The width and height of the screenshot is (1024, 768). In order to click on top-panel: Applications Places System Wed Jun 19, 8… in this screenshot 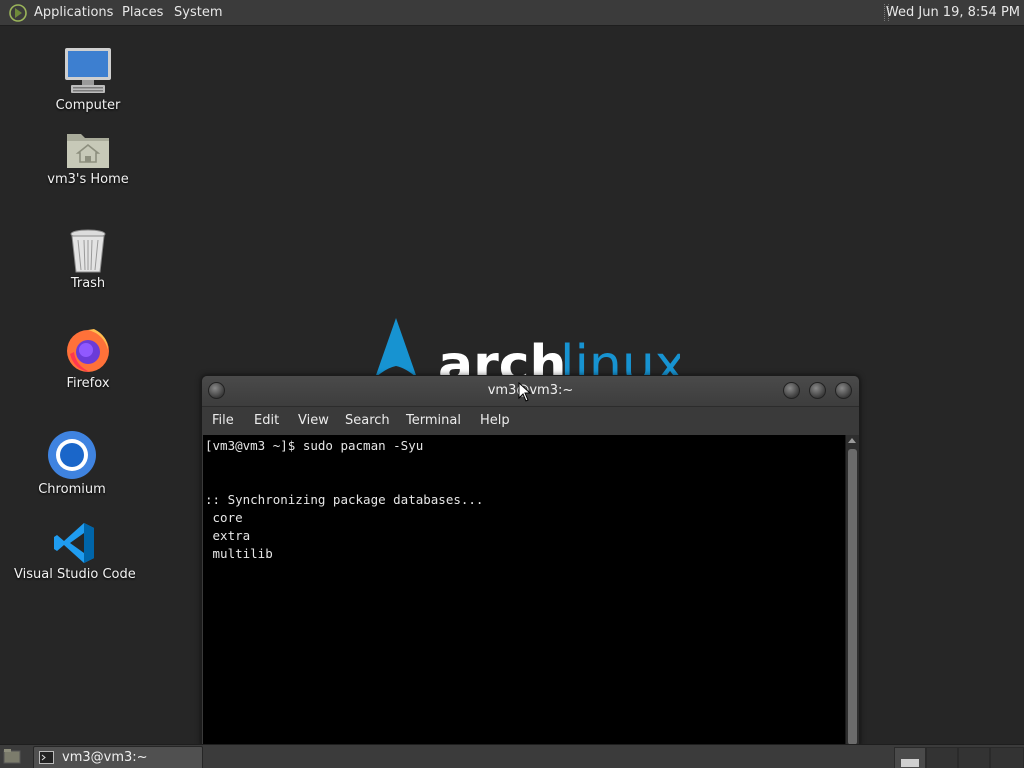, I will do `click(512, 13)`.